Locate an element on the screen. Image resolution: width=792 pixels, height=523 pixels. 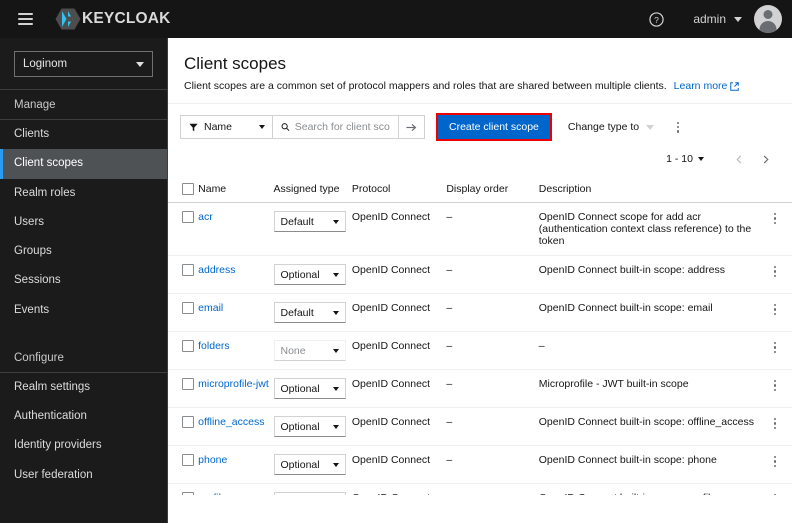
client-scope-link: profile is located at coordinates (212, 493).